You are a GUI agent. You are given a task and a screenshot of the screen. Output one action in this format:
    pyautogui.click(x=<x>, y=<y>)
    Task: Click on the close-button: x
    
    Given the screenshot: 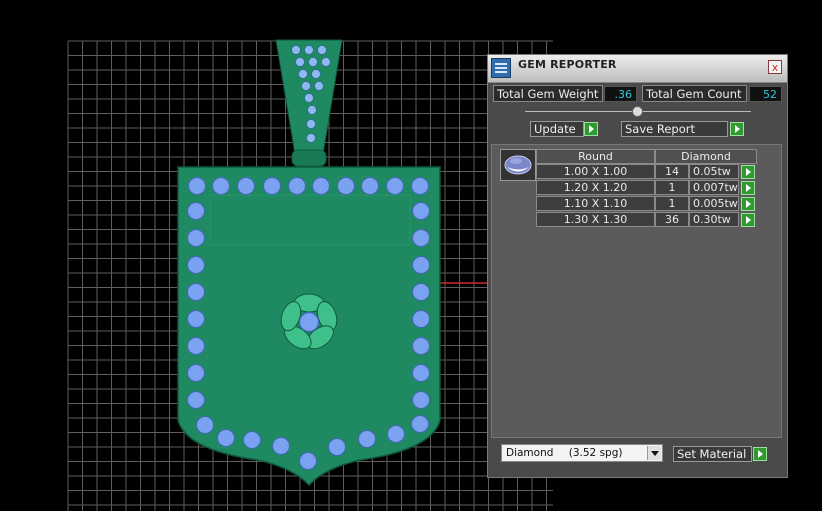 What is the action you would take?
    pyautogui.click(x=775, y=67)
    